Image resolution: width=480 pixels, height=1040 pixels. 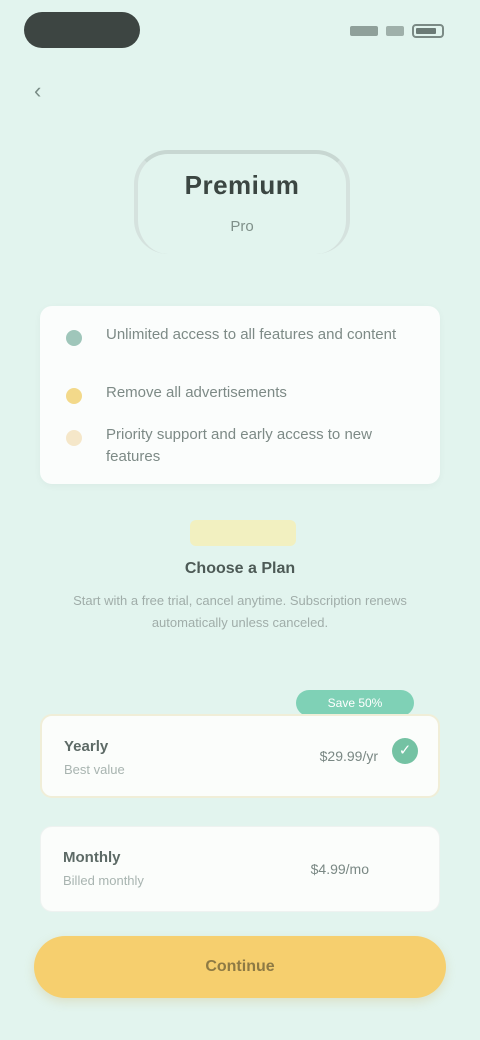 I want to click on signal-icon, so click(x=364, y=31).